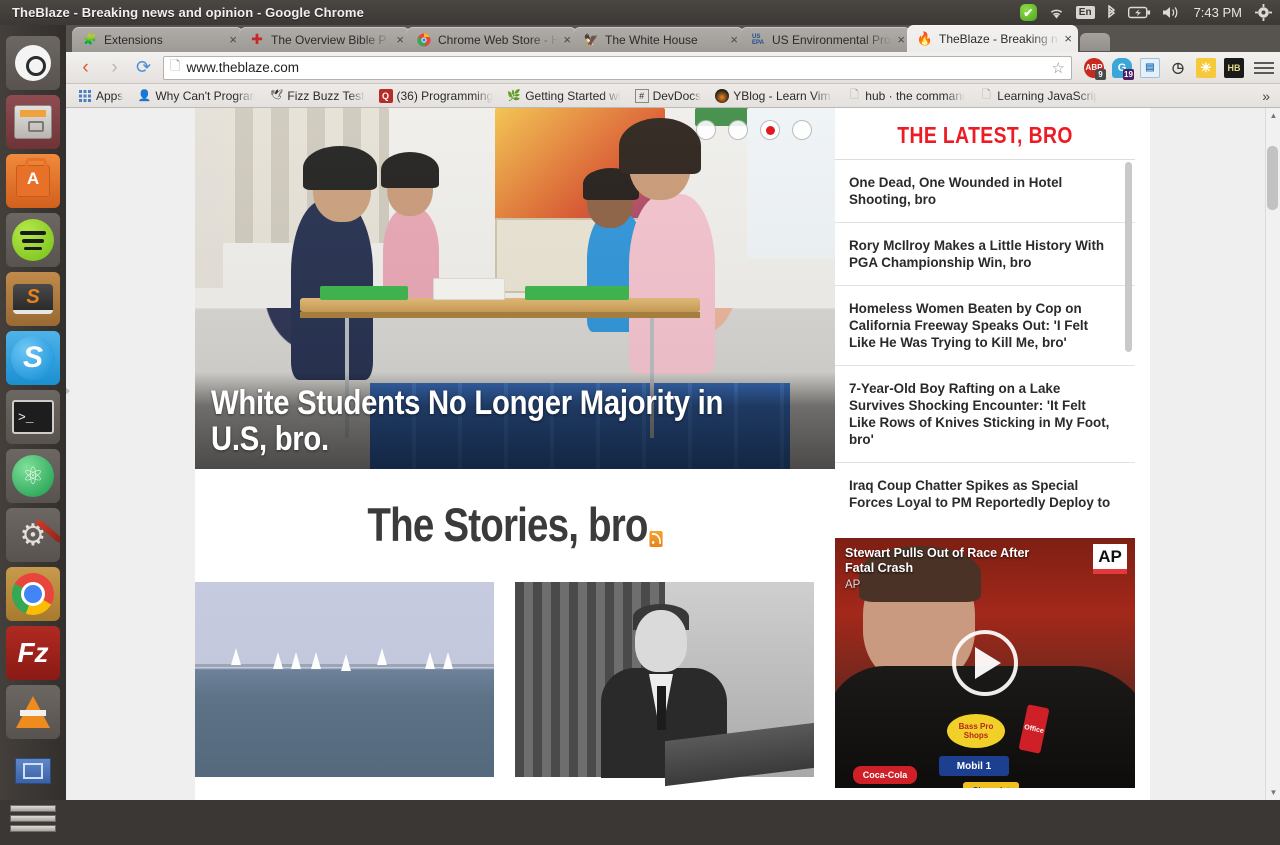 This screenshot has height=845, width=1280. I want to click on tab-title: TheBlaze - Breaking n, so click(998, 38).